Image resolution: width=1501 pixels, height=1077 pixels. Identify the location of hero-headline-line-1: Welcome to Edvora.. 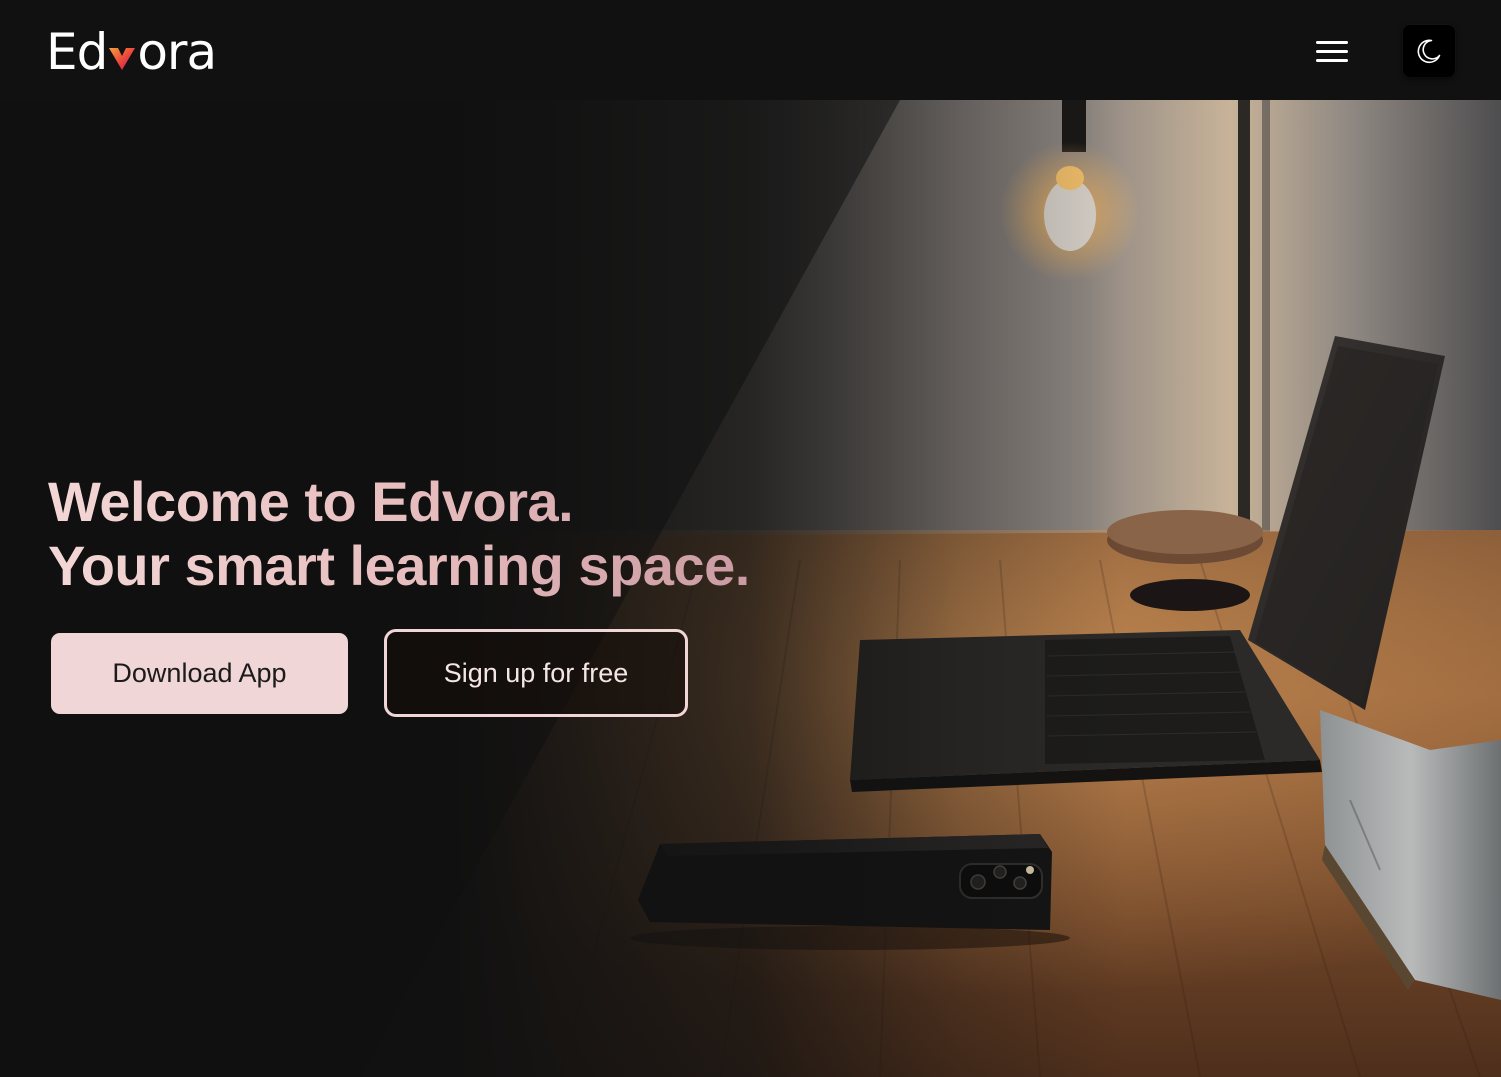
(399, 502).